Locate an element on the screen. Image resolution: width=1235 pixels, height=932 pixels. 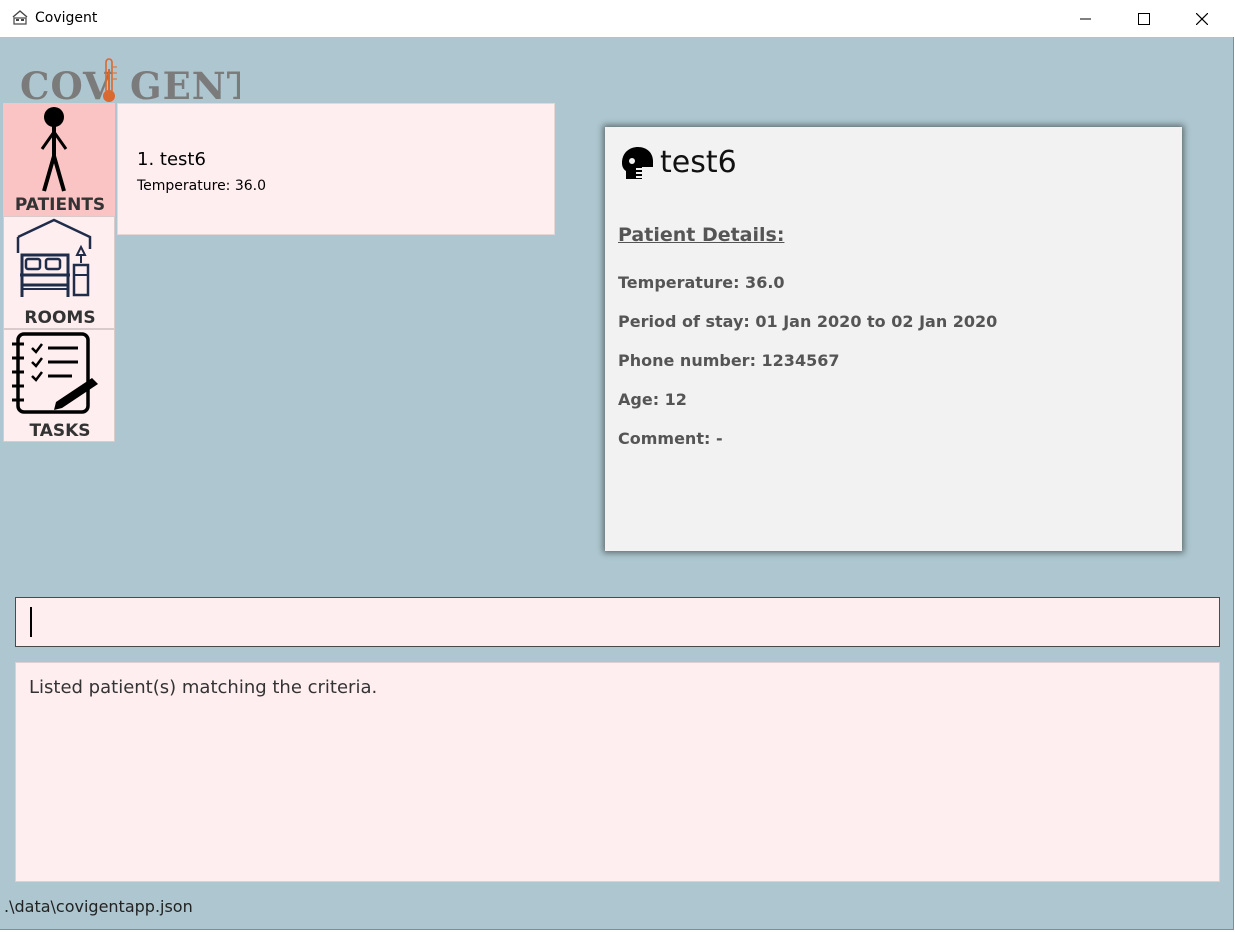
patient-list-name: 1. test6 is located at coordinates (171, 159).